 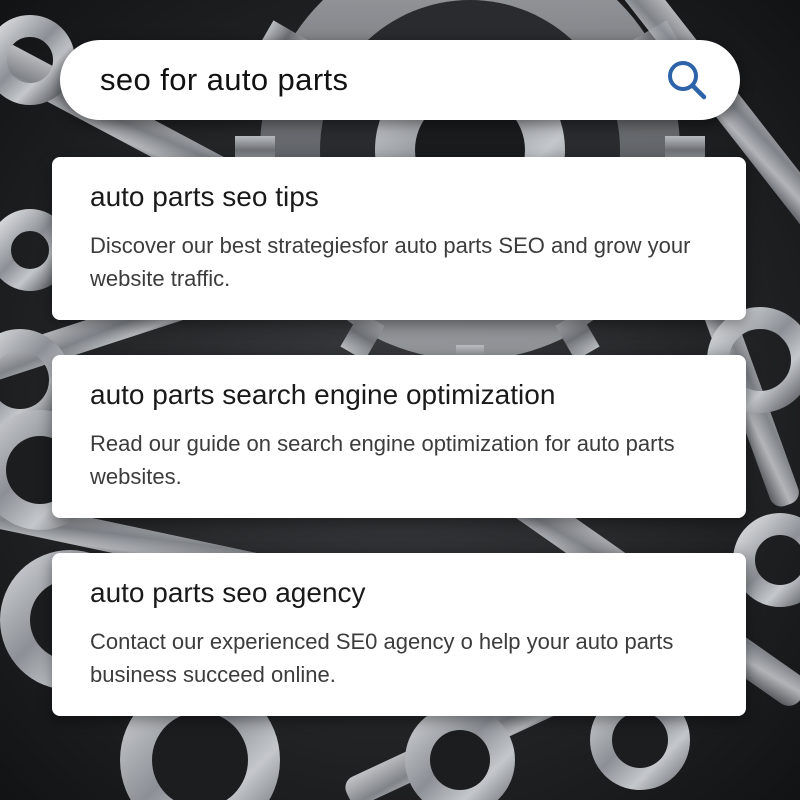 What do you see at coordinates (204, 197) in the screenshot?
I see `result-title: auto parts seo tips` at bounding box center [204, 197].